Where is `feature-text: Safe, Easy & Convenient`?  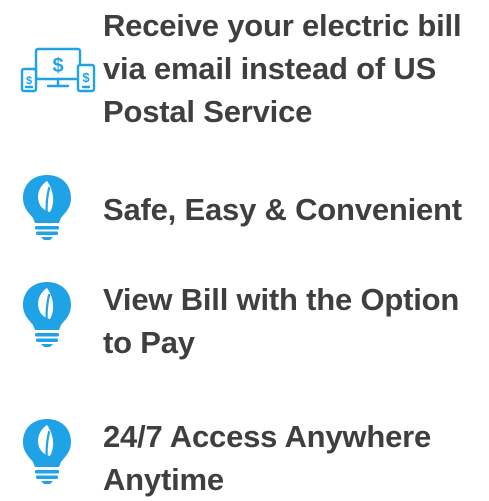
feature-text: Safe, Easy & Convenient is located at coordinates (282, 209).